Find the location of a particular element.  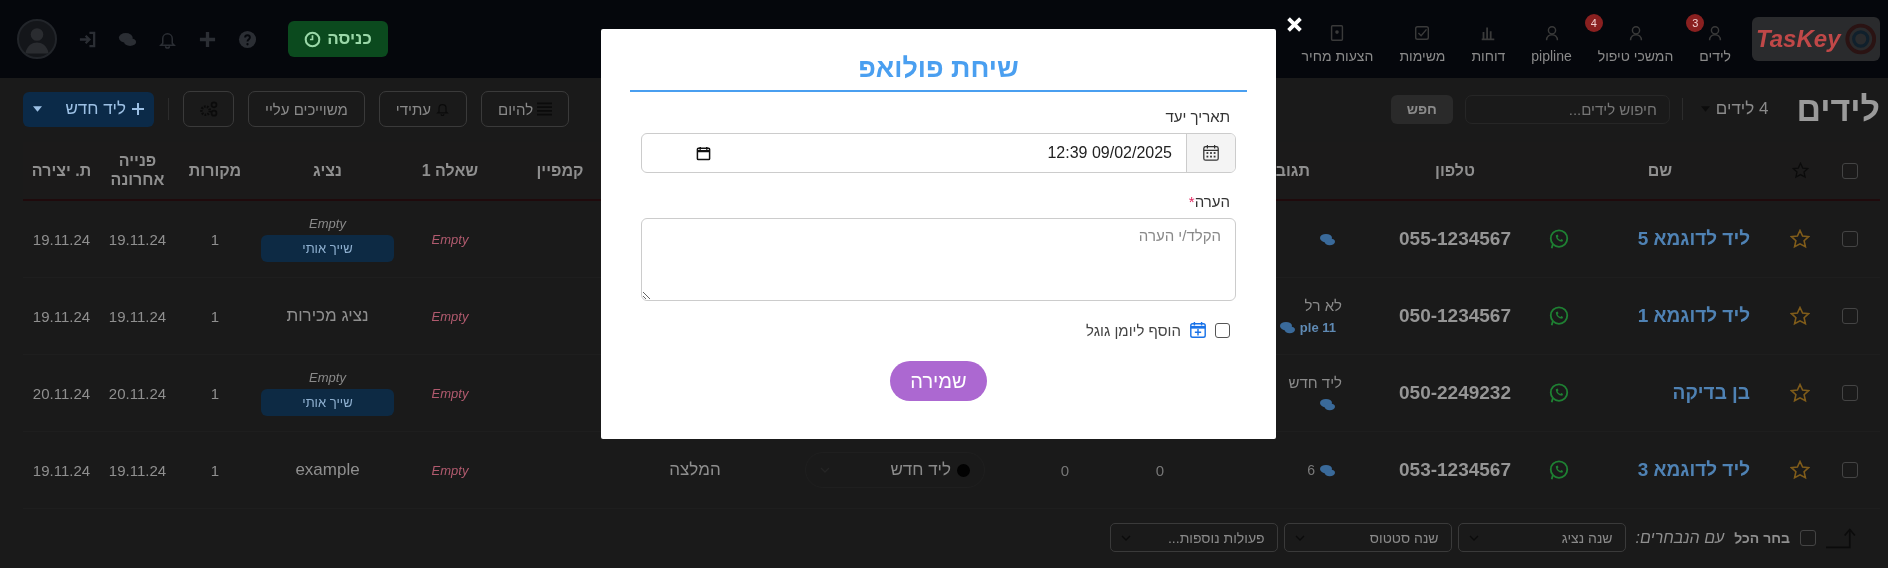

lead-name-link: ליד לדוגמא 3 is located at coordinates (1693, 470).